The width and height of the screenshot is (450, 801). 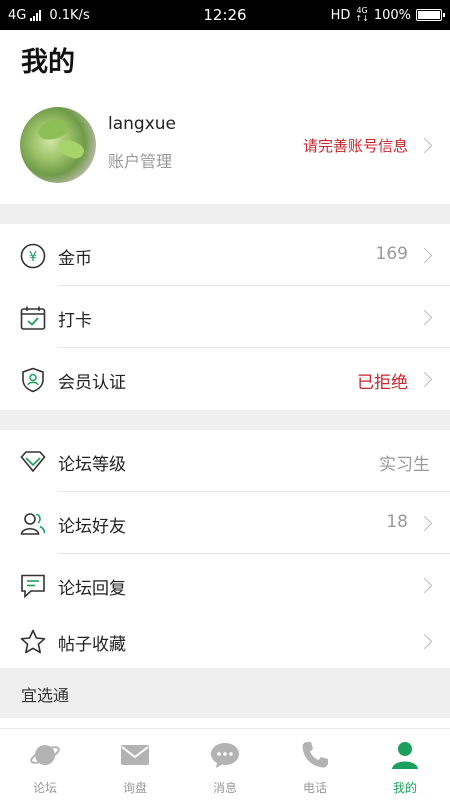 What do you see at coordinates (225, 693) in the screenshot?
I see `section-header: 宜选通` at bounding box center [225, 693].